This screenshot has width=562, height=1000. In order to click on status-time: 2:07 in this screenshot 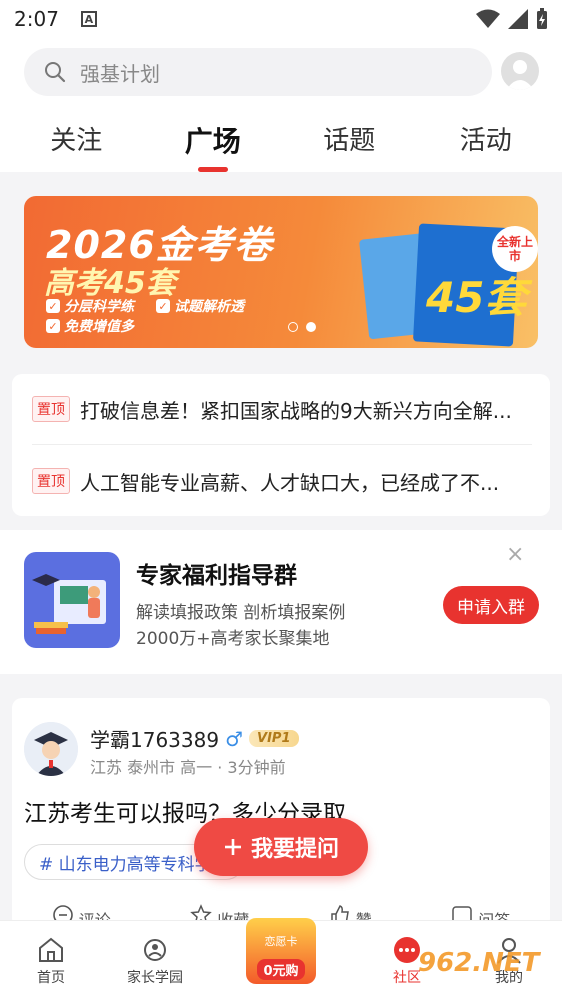, I will do `click(36, 19)`.